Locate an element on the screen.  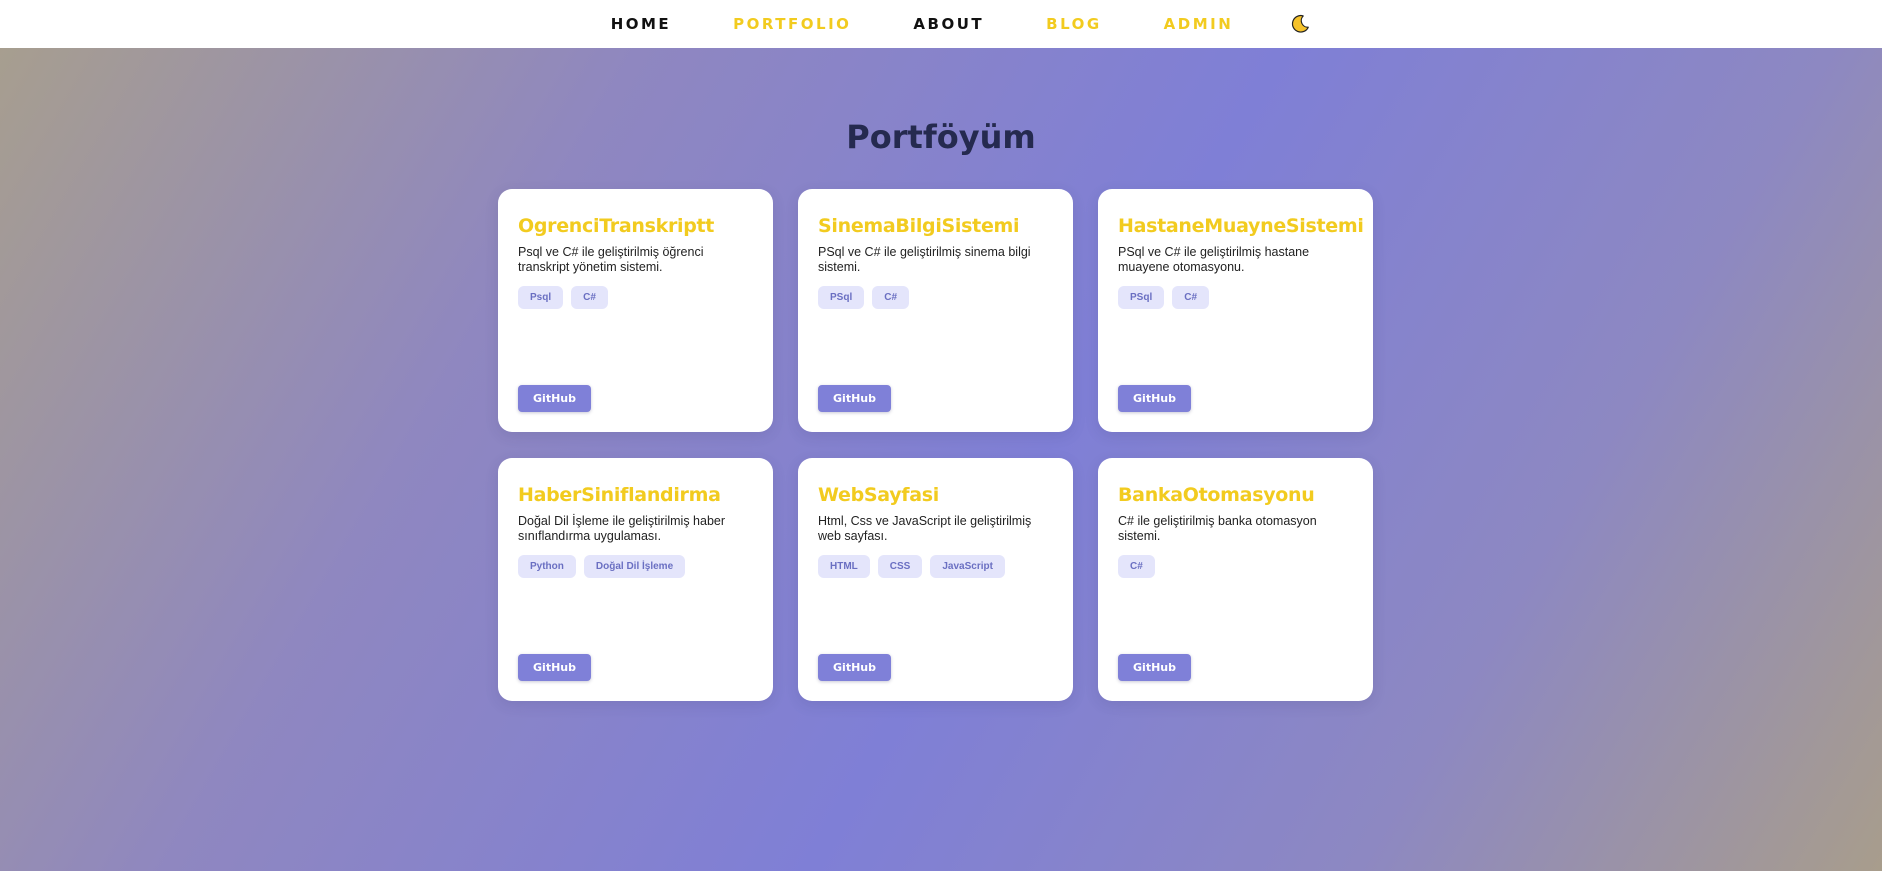
moon-icon is located at coordinates (1301, 23).